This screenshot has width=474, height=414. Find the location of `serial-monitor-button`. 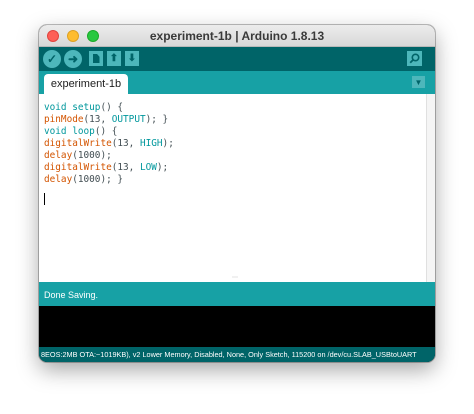

serial-monitor-button is located at coordinates (414, 58).